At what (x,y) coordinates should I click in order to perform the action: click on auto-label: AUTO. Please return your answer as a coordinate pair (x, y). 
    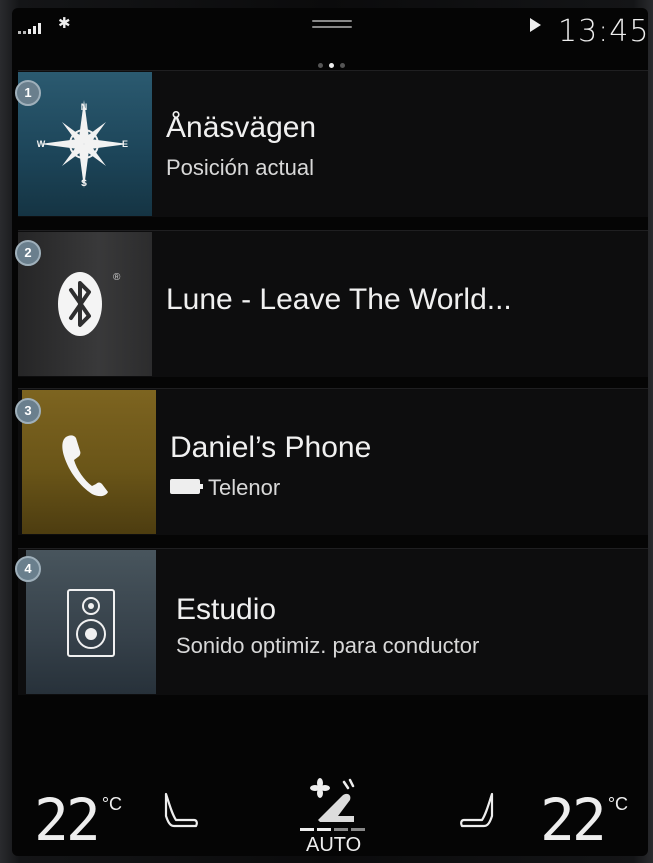
    Looking at the image, I should click on (334, 845).